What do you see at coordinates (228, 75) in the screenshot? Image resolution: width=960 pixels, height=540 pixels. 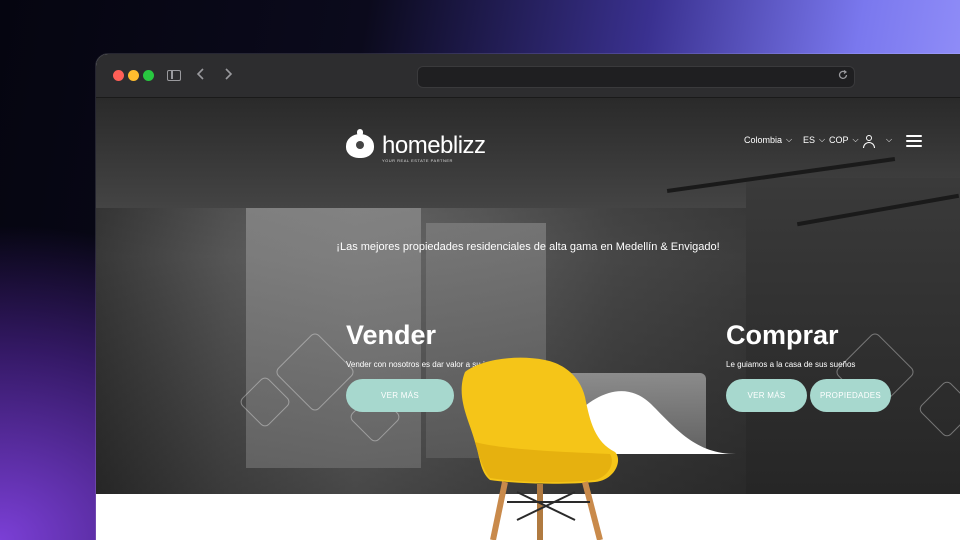 I see `chevron-right-icon` at bounding box center [228, 75].